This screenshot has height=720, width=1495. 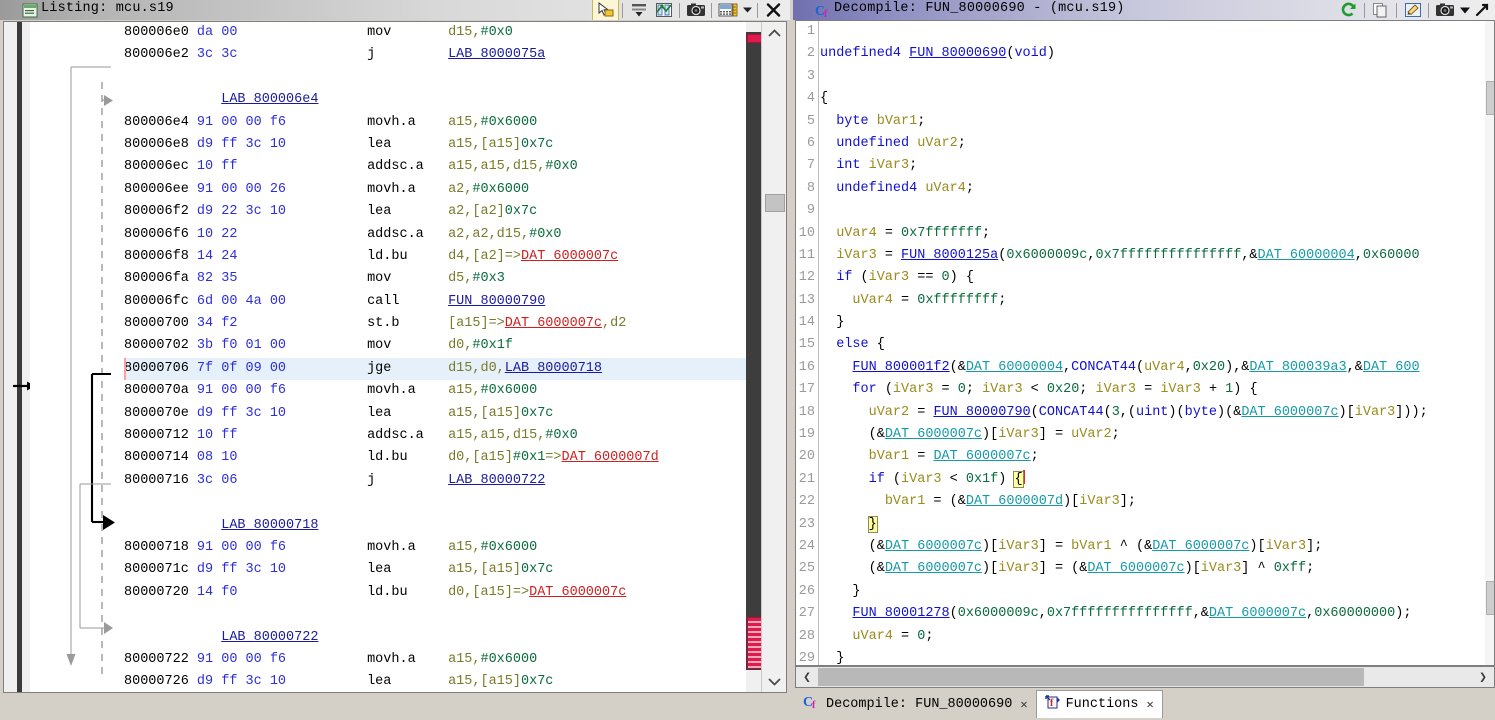 I want to click on listing-instruction-row: 800006ee 91 00 00 26 movh.a a2,#0x6000, so click(x=435, y=190).